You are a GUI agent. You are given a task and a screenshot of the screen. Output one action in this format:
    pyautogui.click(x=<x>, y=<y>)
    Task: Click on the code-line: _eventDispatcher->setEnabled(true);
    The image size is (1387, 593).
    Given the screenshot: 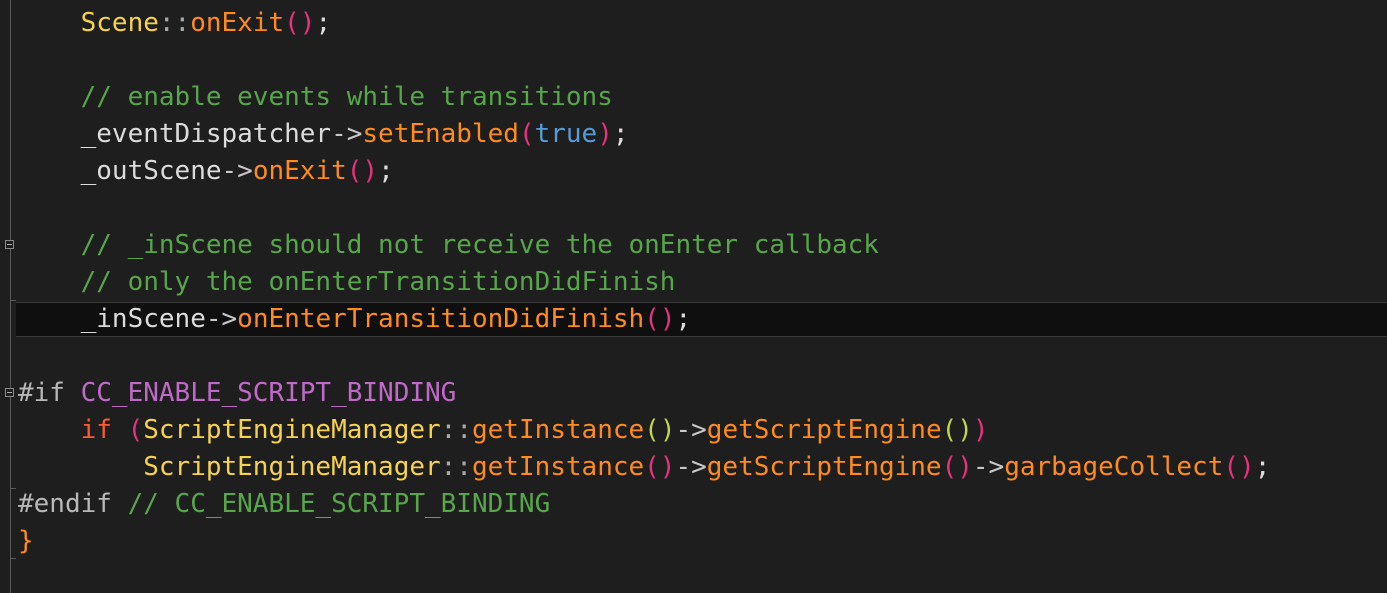 What is the action you would take?
    pyautogui.click(x=323, y=134)
    